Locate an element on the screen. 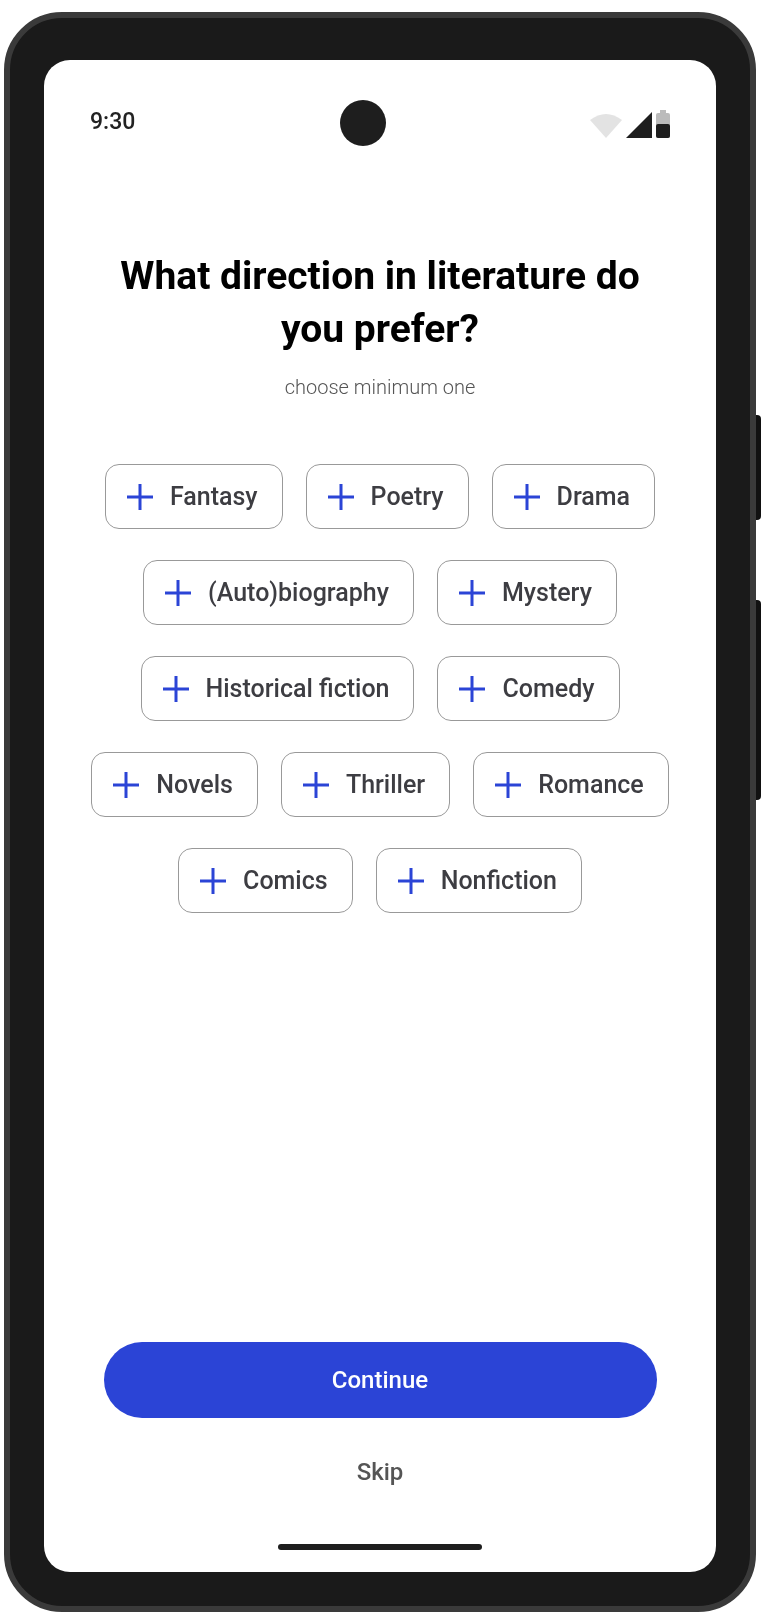 This screenshot has width=761, height=1614. genre-chip: Fantasy is located at coordinates (193, 496).